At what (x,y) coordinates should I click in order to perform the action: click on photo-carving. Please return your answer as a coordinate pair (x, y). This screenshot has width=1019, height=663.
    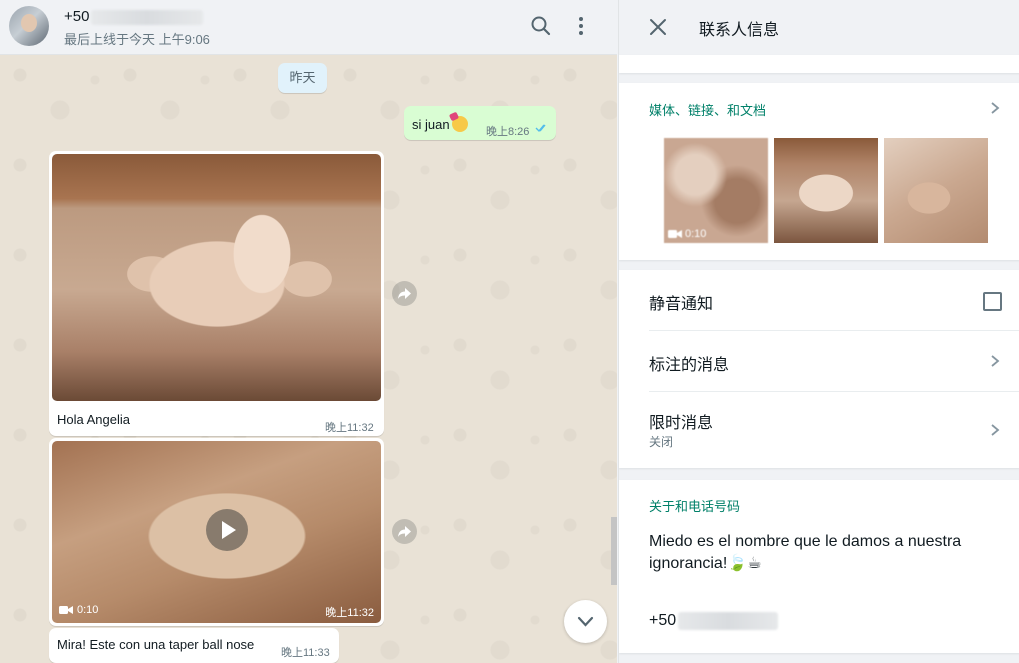
    Looking at the image, I should click on (216, 277).